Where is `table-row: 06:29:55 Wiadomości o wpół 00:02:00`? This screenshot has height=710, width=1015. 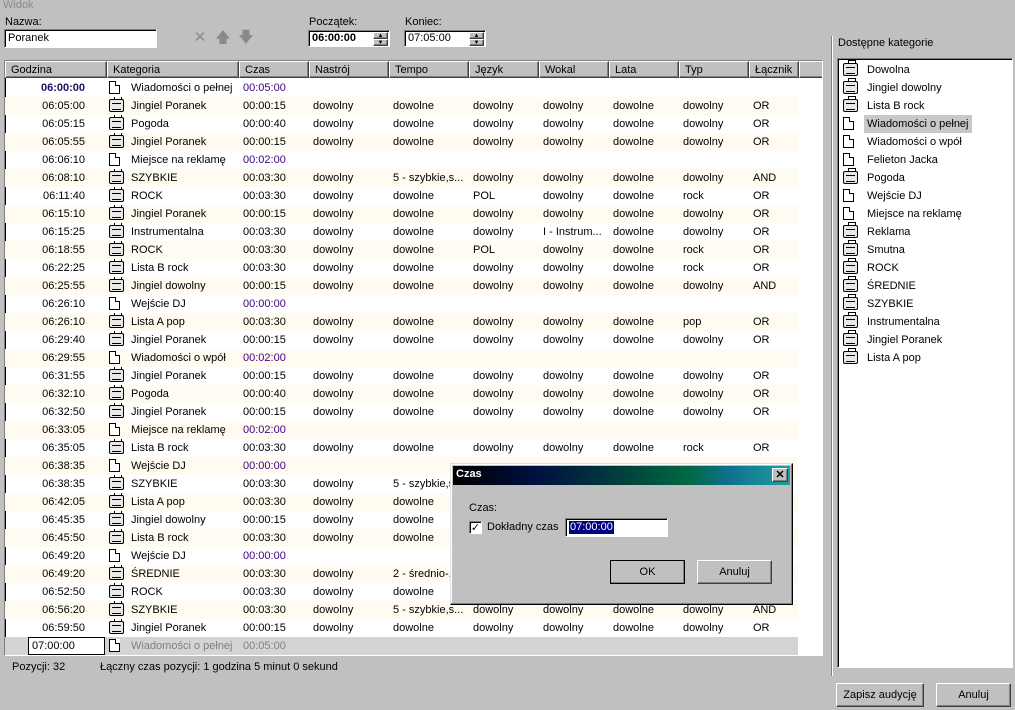
table-row: 06:29:55 Wiadomości o wpół 00:02:00 is located at coordinates (401, 358).